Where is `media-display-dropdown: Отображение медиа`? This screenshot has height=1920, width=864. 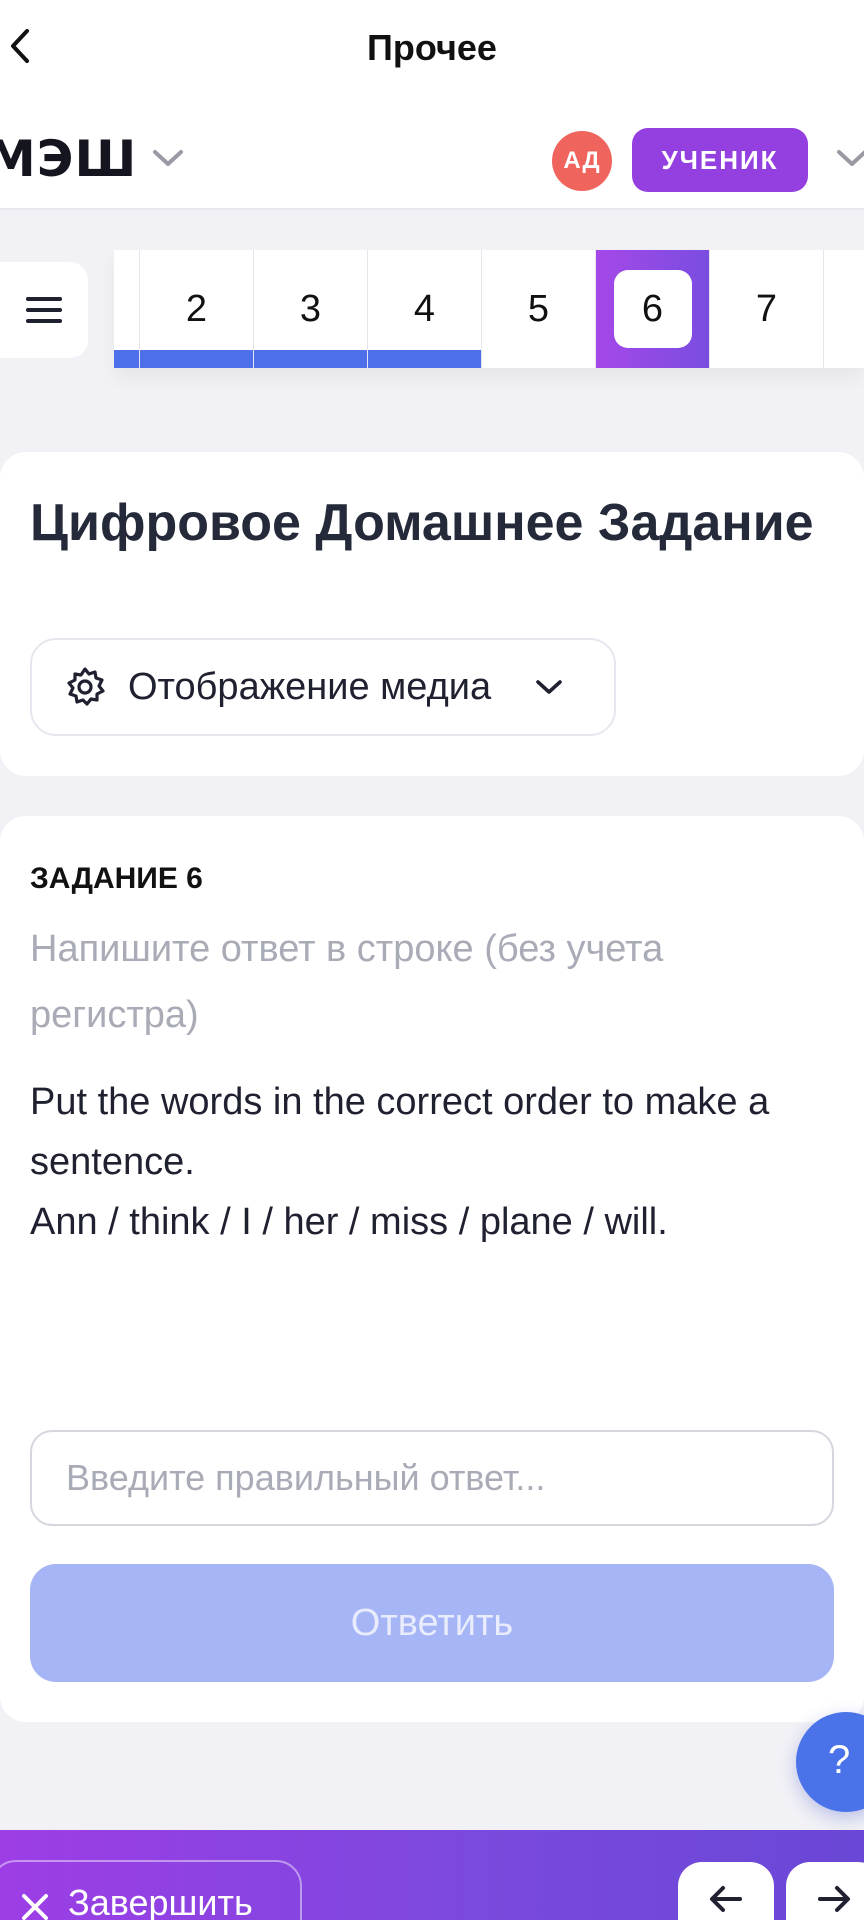 media-display-dropdown: Отображение медиа is located at coordinates (323, 687).